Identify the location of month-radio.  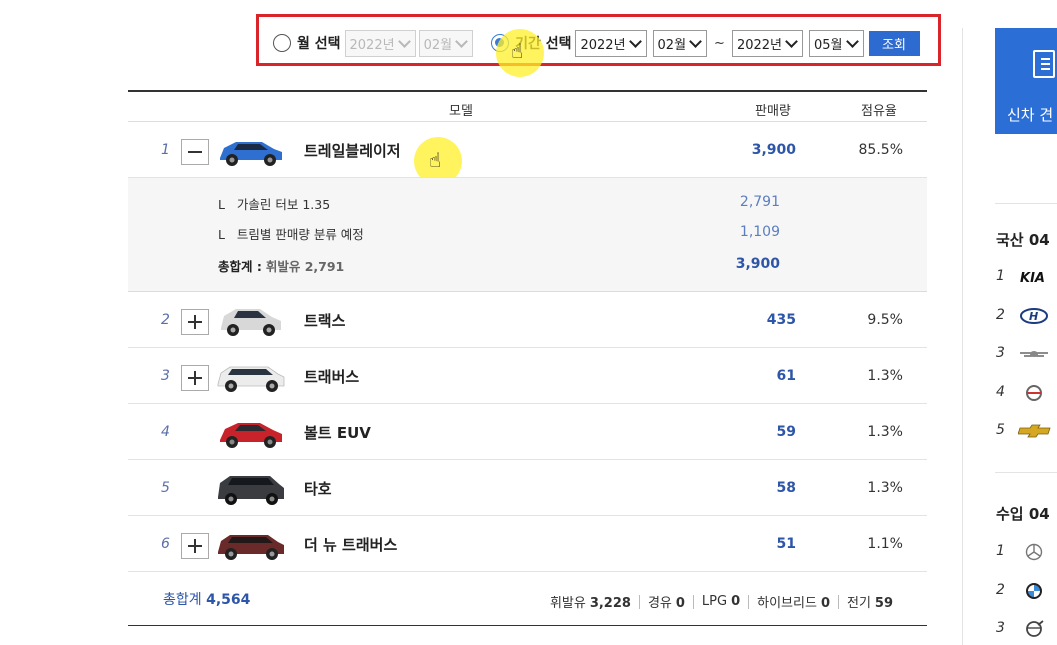
(282, 43).